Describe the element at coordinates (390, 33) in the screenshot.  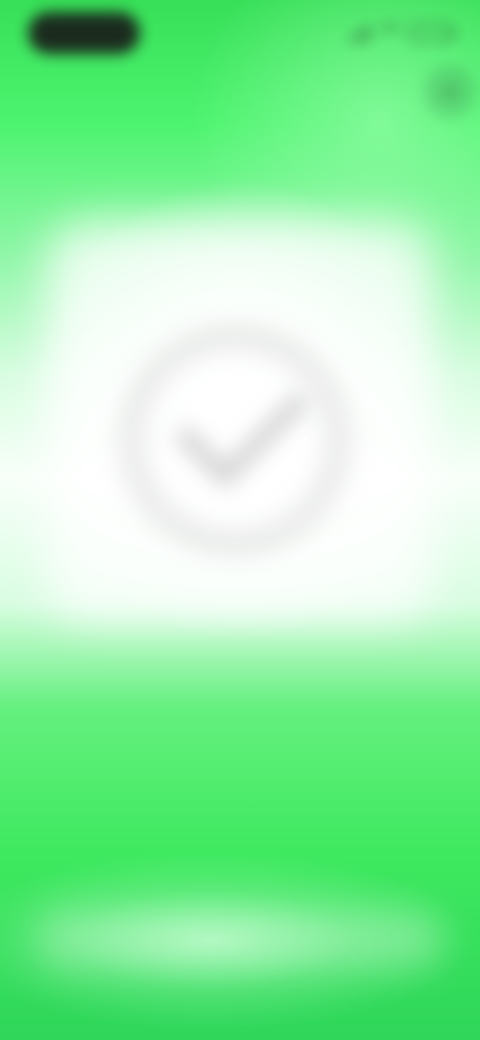
I see `wifi-icon` at that location.